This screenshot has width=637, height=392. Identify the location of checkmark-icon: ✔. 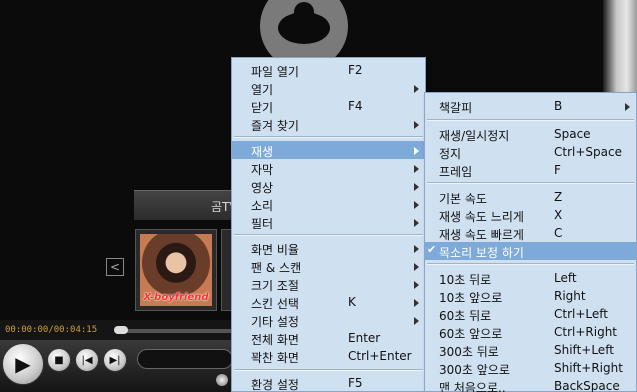
(432, 249).